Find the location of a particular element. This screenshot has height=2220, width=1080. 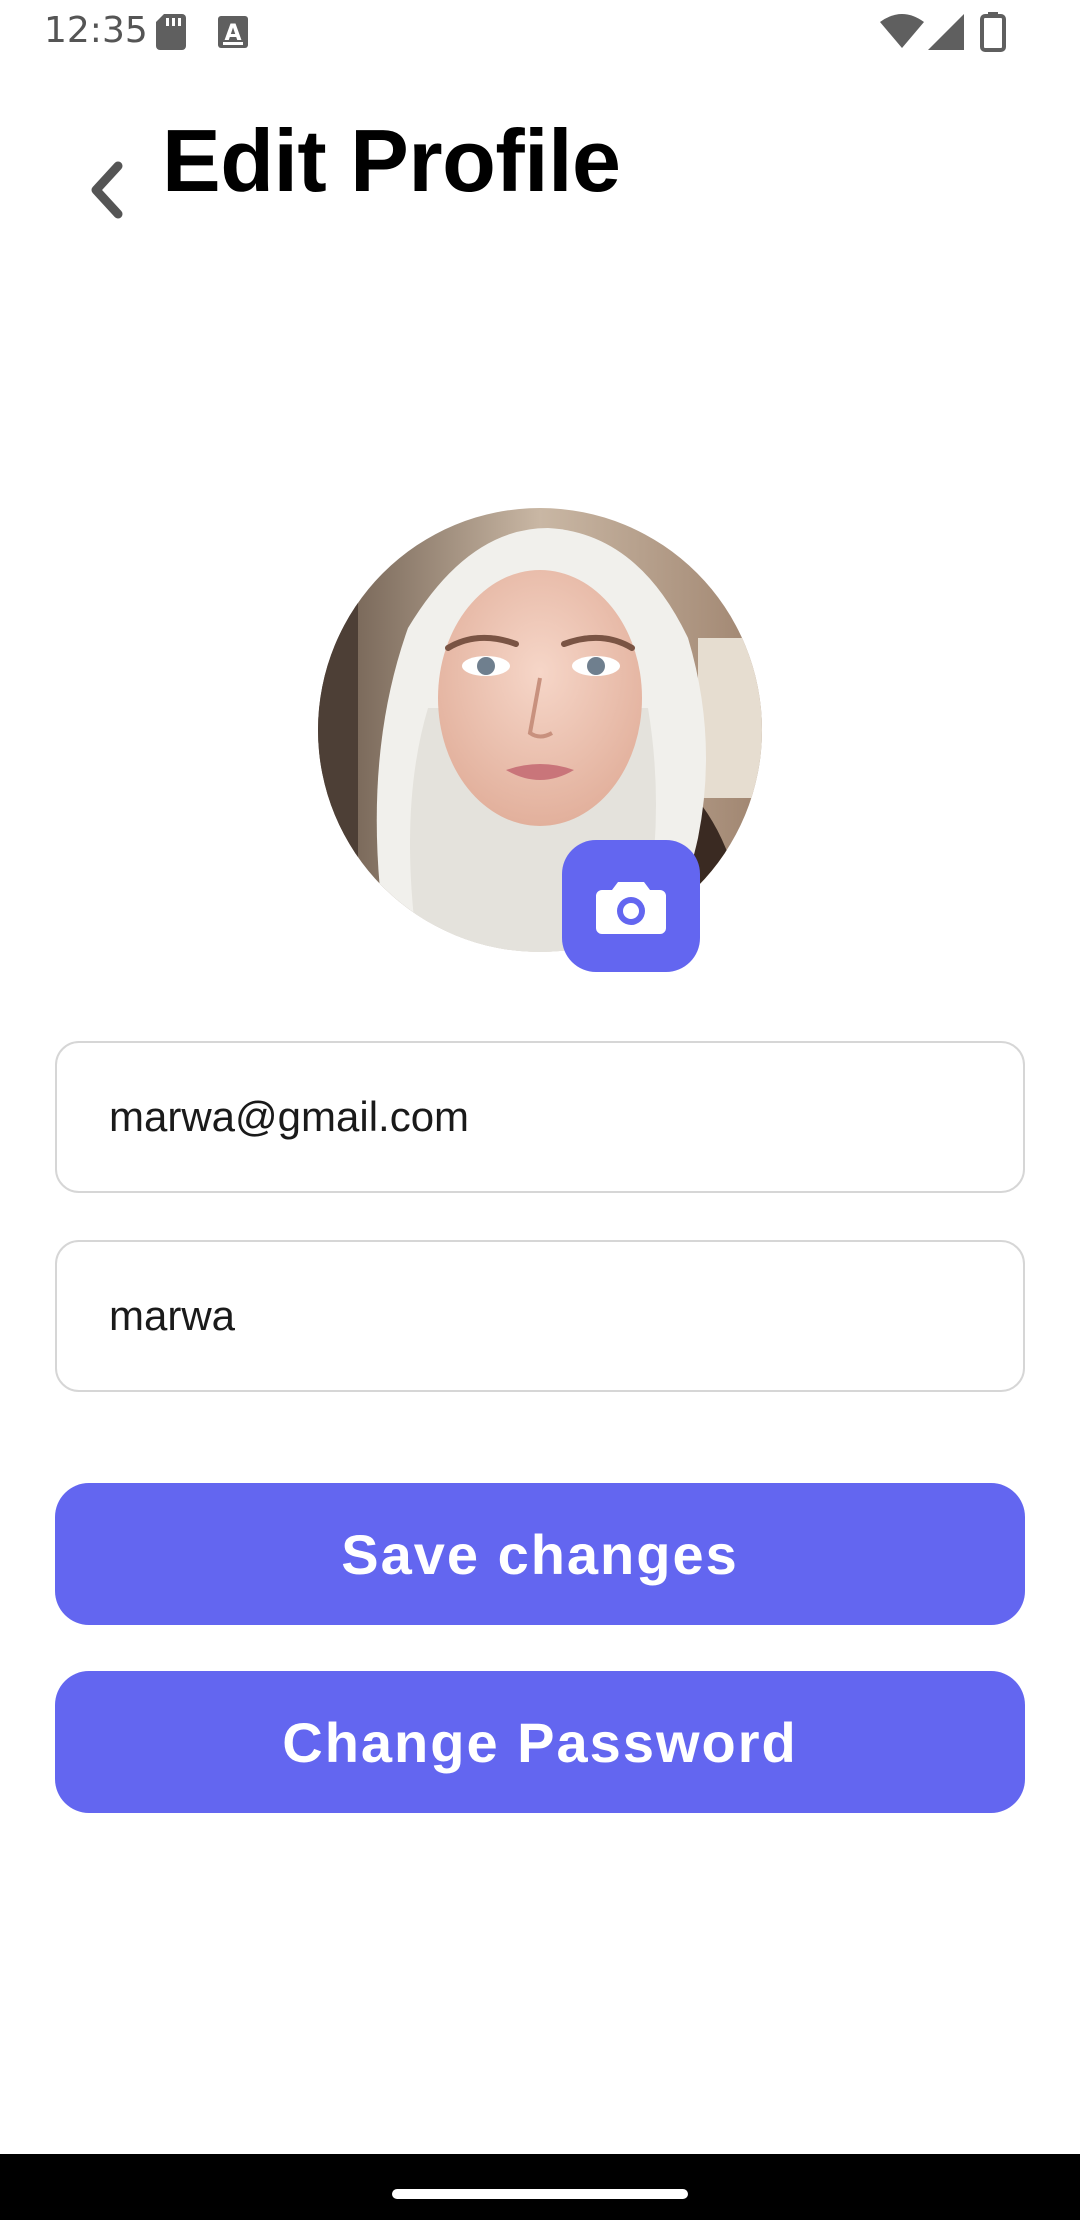

status-bar: 12:35 A is located at coordinates (540, 32).